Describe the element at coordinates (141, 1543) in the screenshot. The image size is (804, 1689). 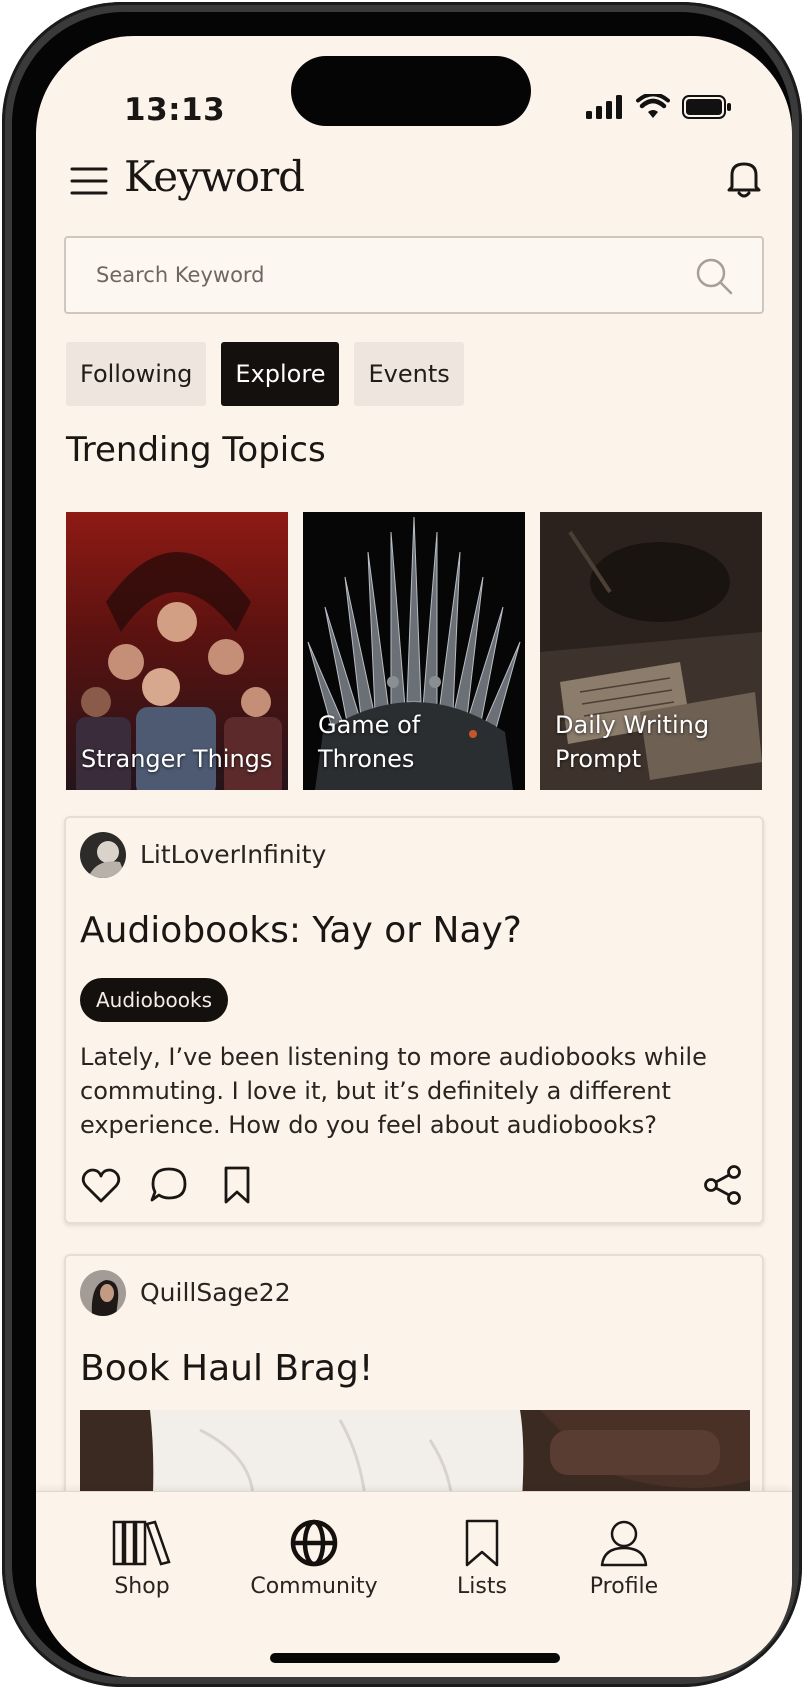
I see `books-icon` at that location.